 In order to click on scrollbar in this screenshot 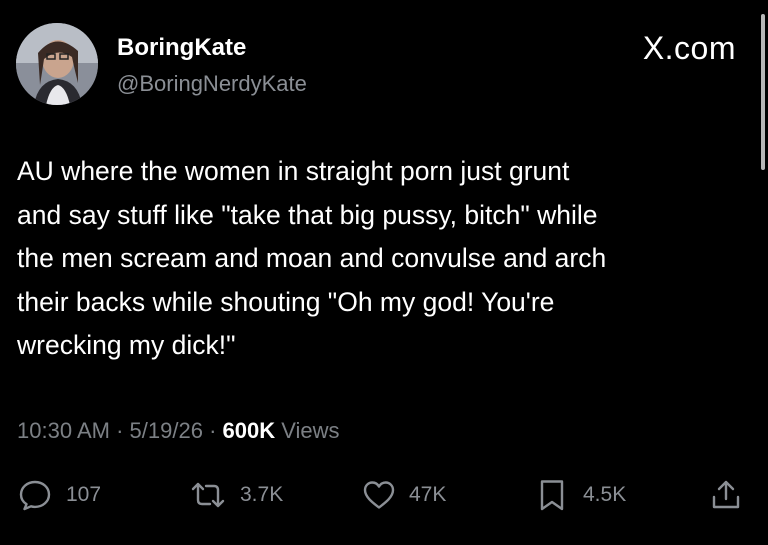, I will do `click(763, 92)`.